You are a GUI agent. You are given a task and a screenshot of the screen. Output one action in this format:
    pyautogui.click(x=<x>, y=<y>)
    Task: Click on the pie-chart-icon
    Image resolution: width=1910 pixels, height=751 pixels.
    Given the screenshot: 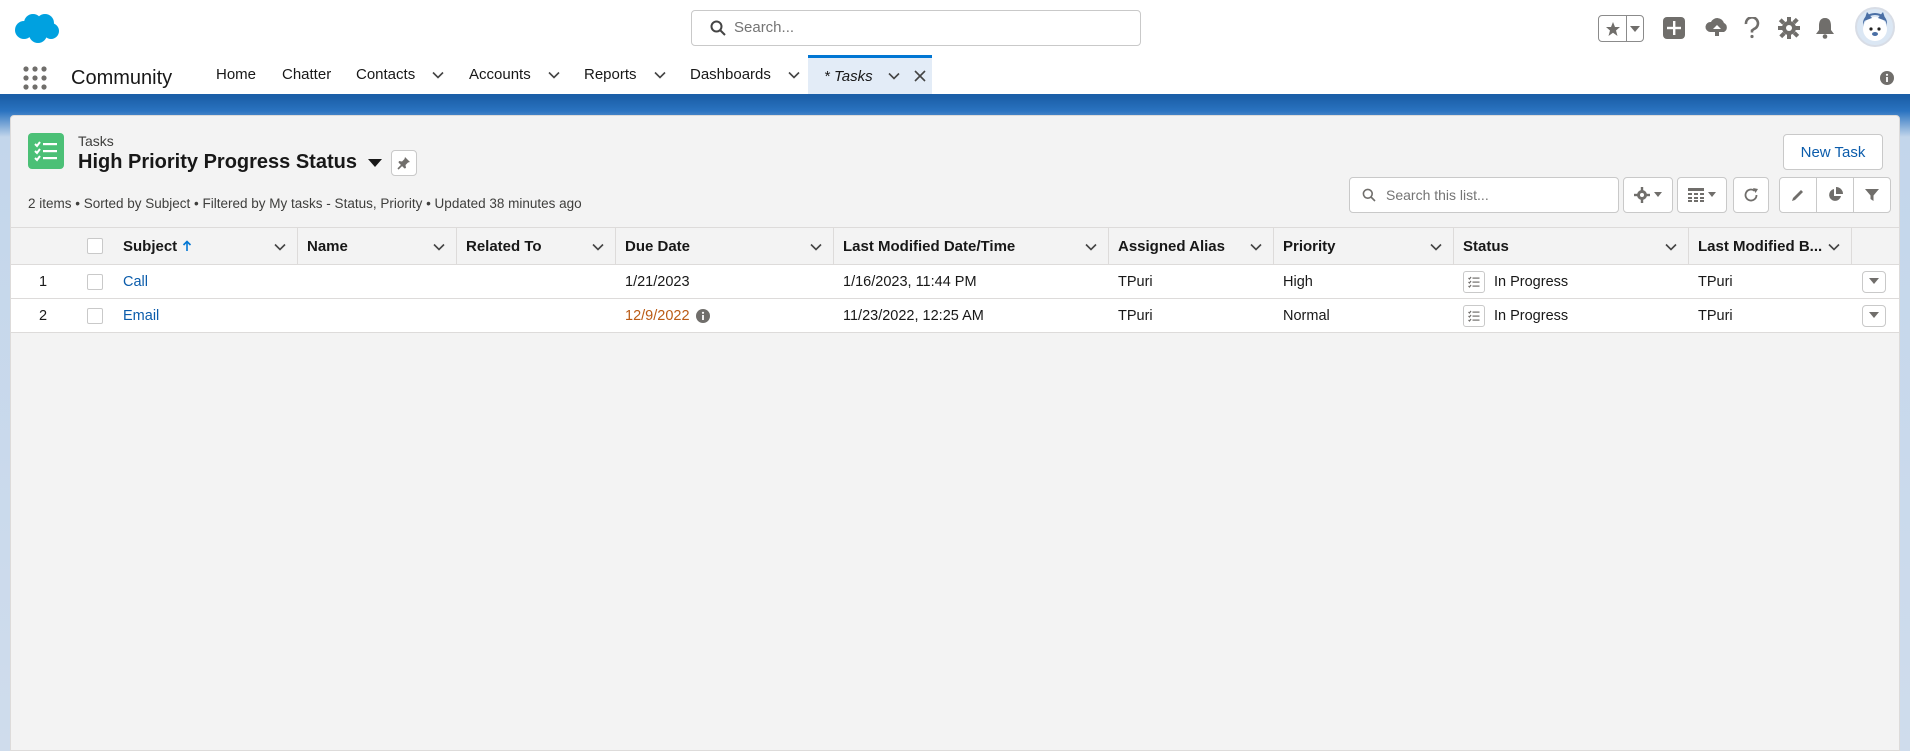 What is the action you would take?
    pyautogui.click(x=1836, y=194)
    